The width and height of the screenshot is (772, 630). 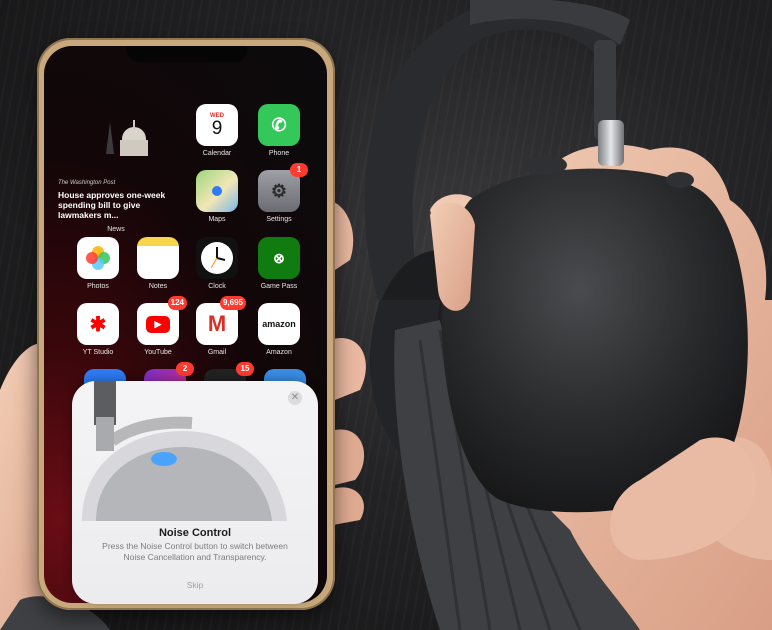 I want to click on gmail-badge: 9,695, so click(x=232, y=303).